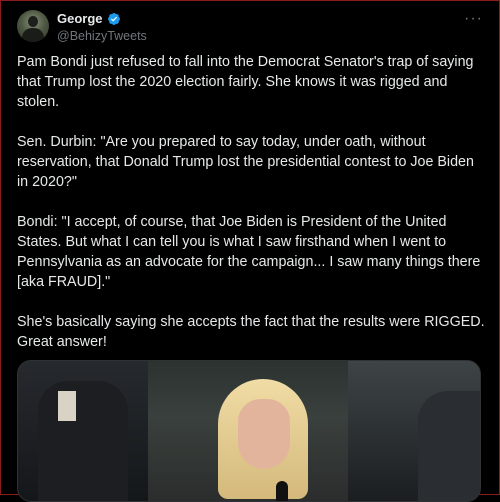 This screenshot has width=500, height=502. What do you see at coordinates (83, 441) in the screenshot?
I see `media-person-left` at bounding box center [83, 441].